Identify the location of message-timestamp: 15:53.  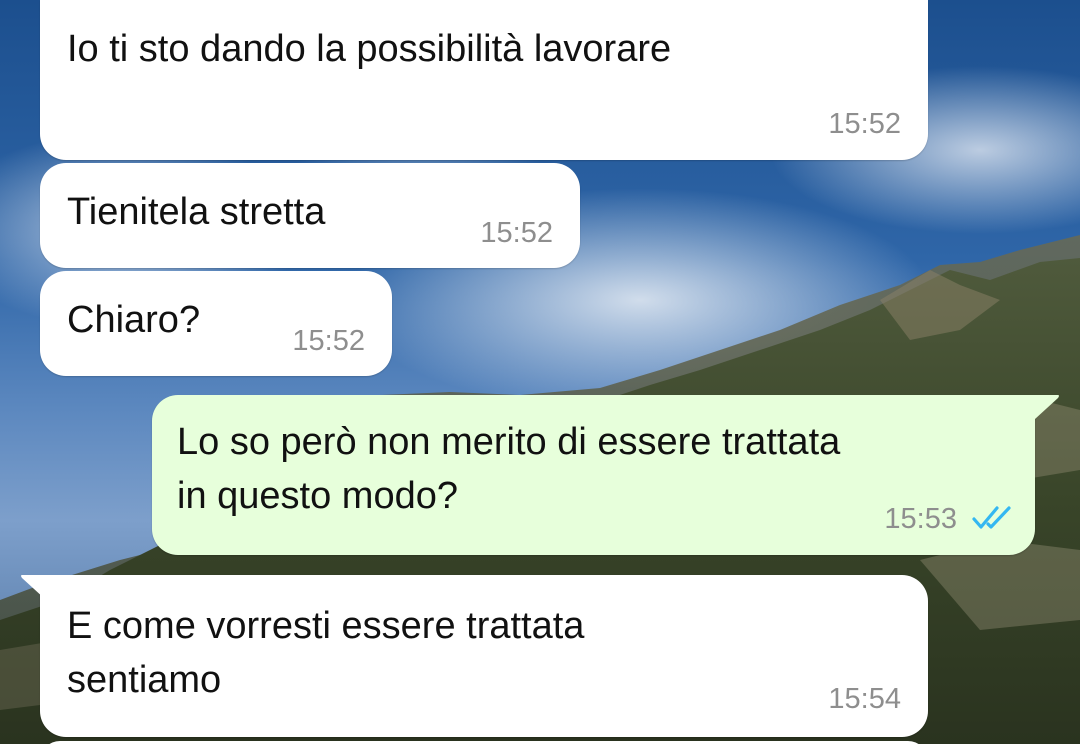
(920, 519).